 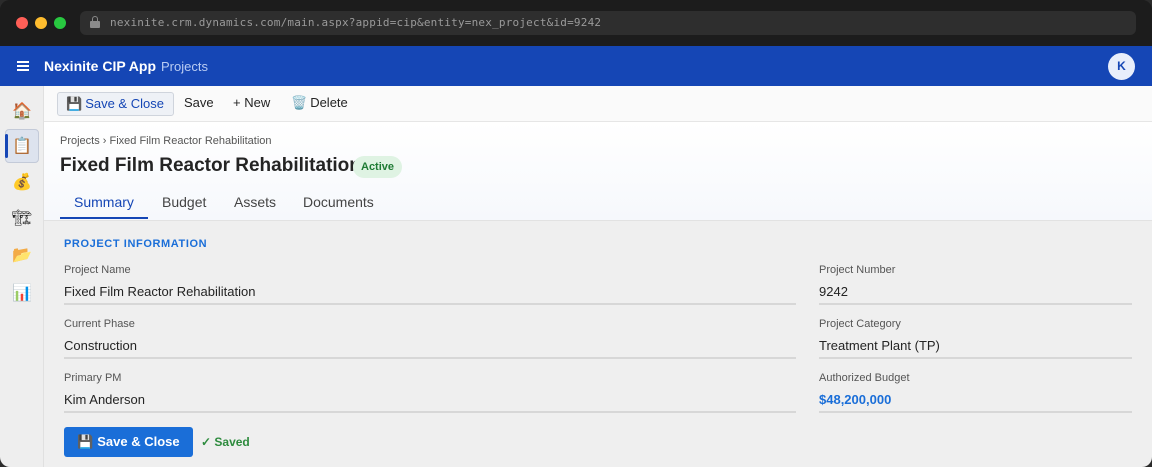 What do you see at coordinates (95, 22) in the screenshot?
I see `lock-icon` at bounding box center [95, 22].